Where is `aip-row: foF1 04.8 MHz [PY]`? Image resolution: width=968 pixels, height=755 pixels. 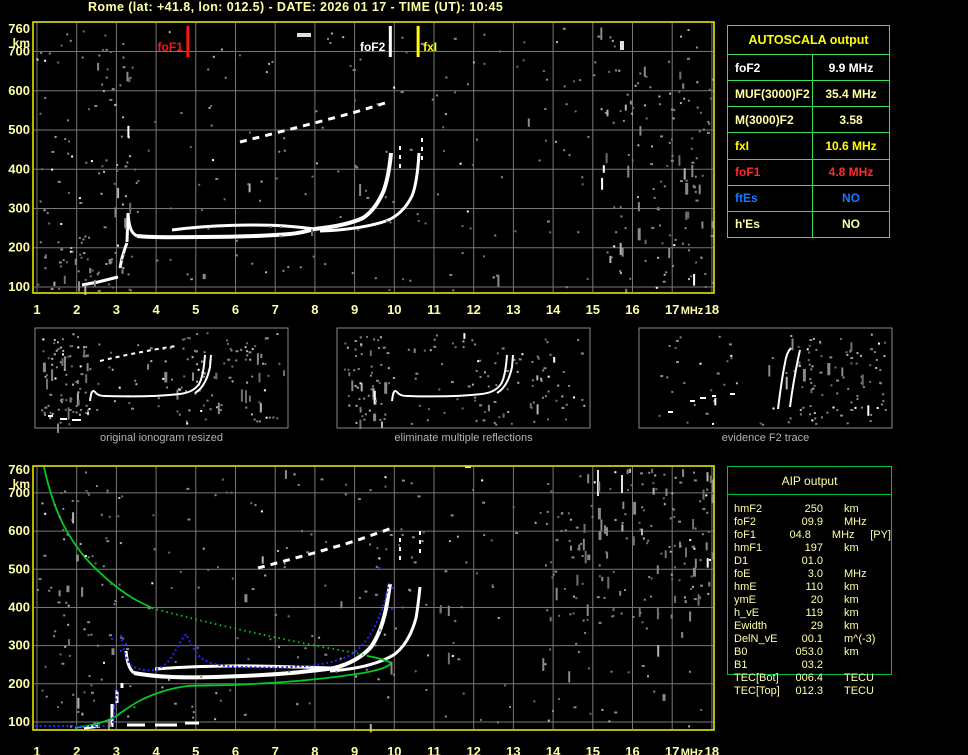 aip-row: foF1 04.8 MHz [PY] is located at coordinates (812, 535).